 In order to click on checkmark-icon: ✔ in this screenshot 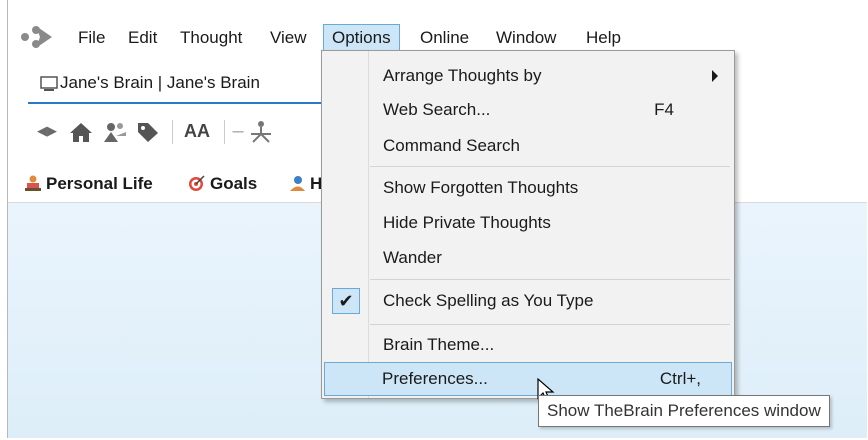, I will do `click(346, 301)`.